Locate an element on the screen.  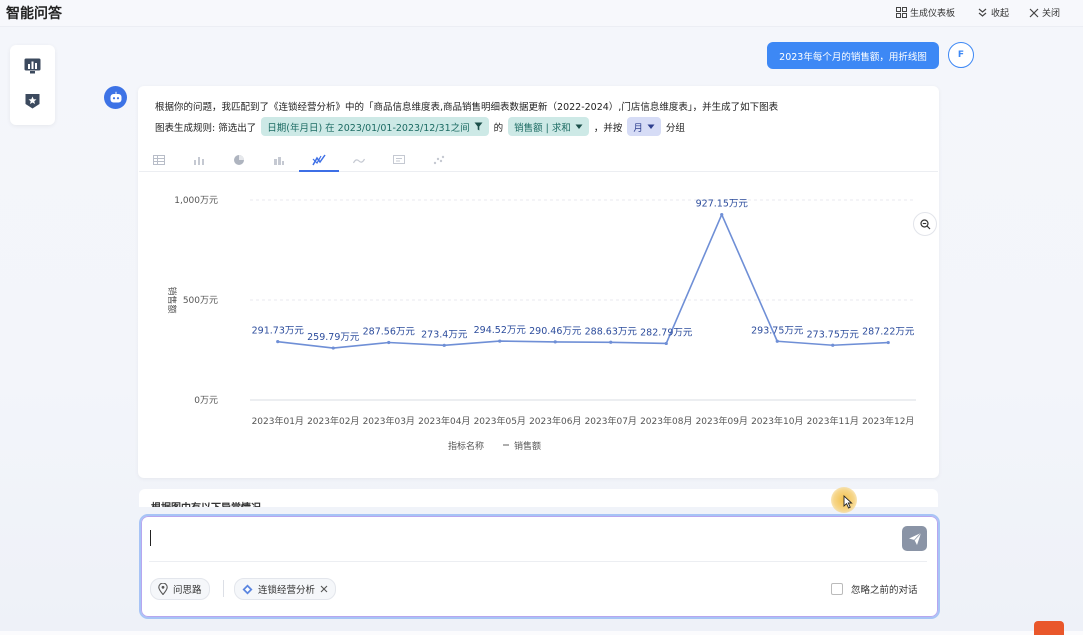
dataset-chip: 连锁经营分析 is located at coordinates (285, 589).